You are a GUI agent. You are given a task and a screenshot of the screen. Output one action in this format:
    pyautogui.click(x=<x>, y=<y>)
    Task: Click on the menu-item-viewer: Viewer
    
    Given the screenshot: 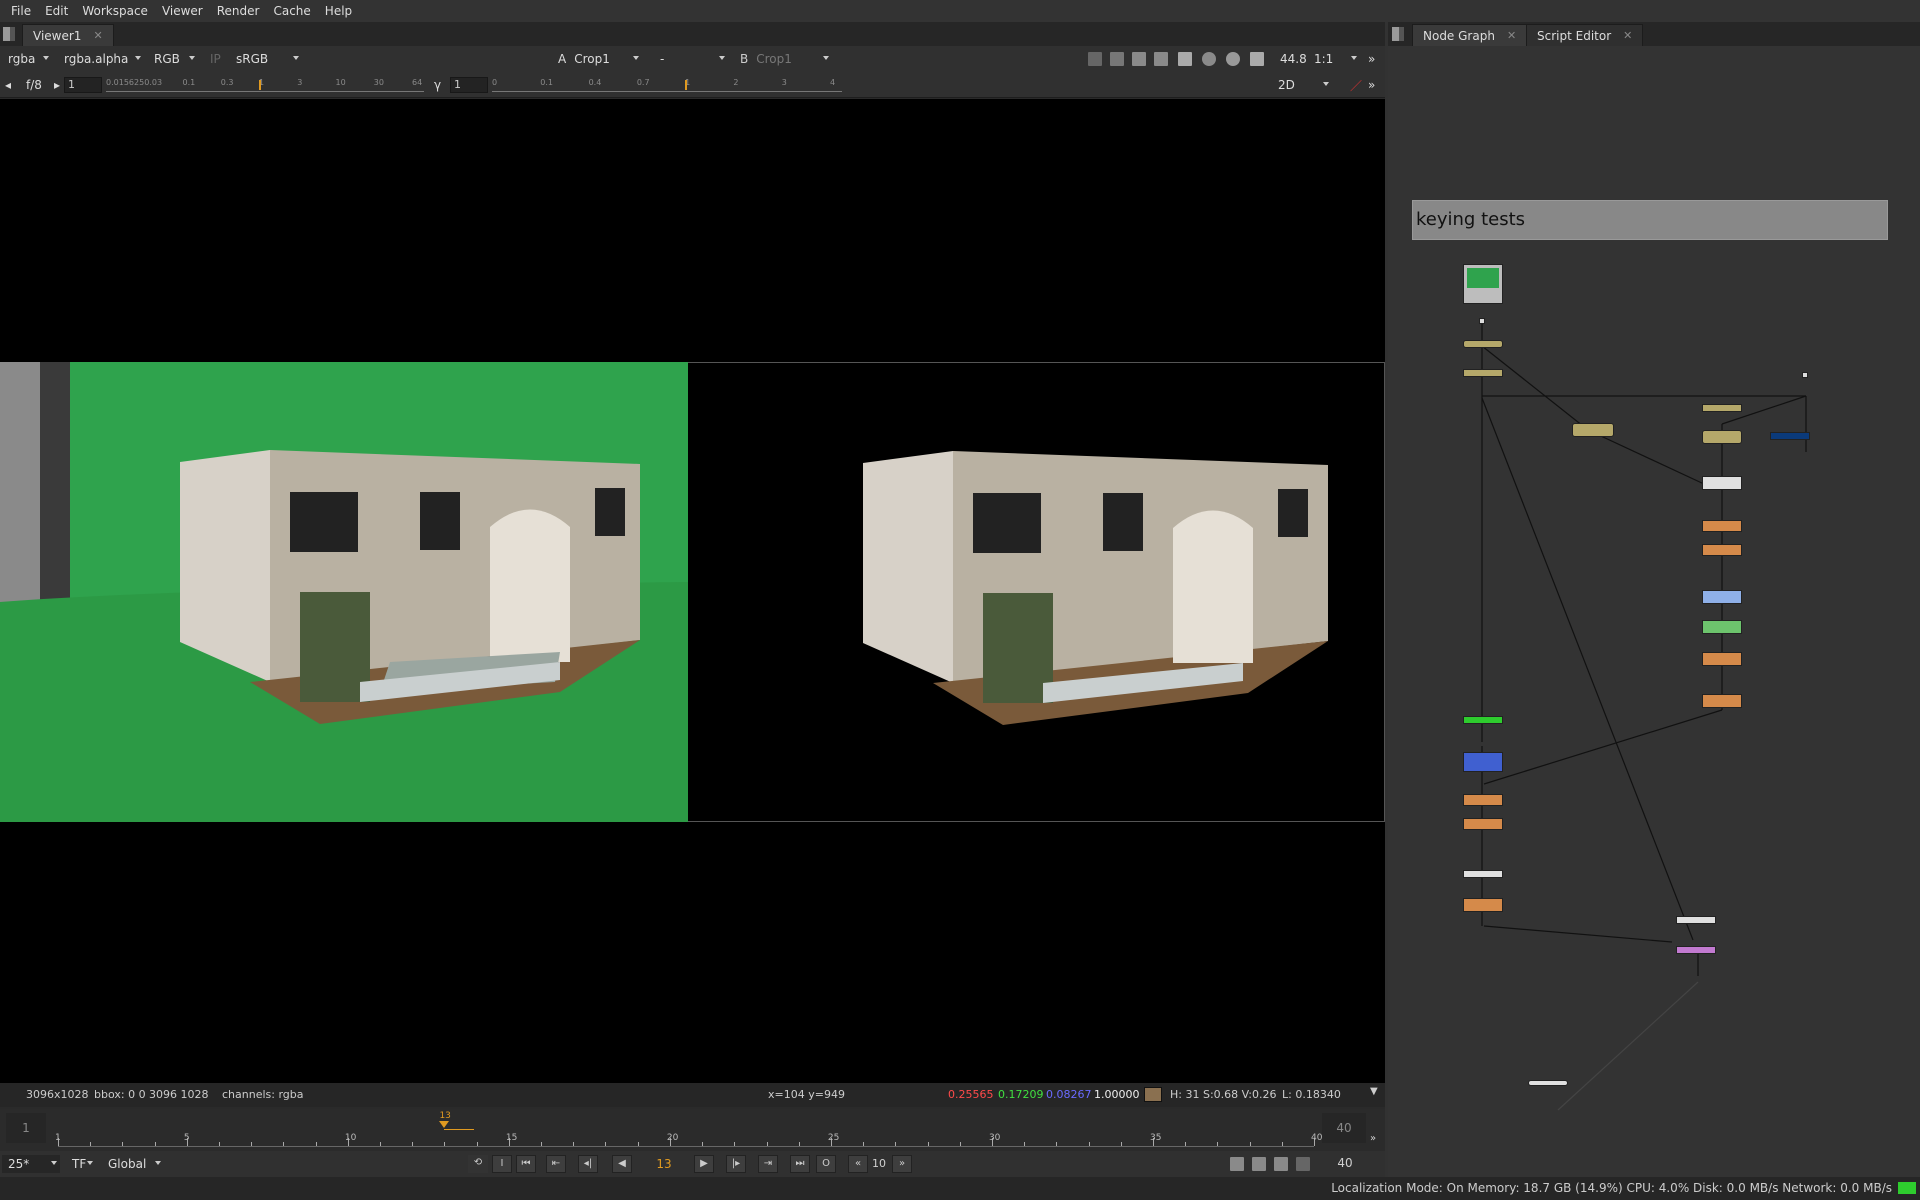 What is the action you would take?
    pyautogui.click(x=182, y=11)
    